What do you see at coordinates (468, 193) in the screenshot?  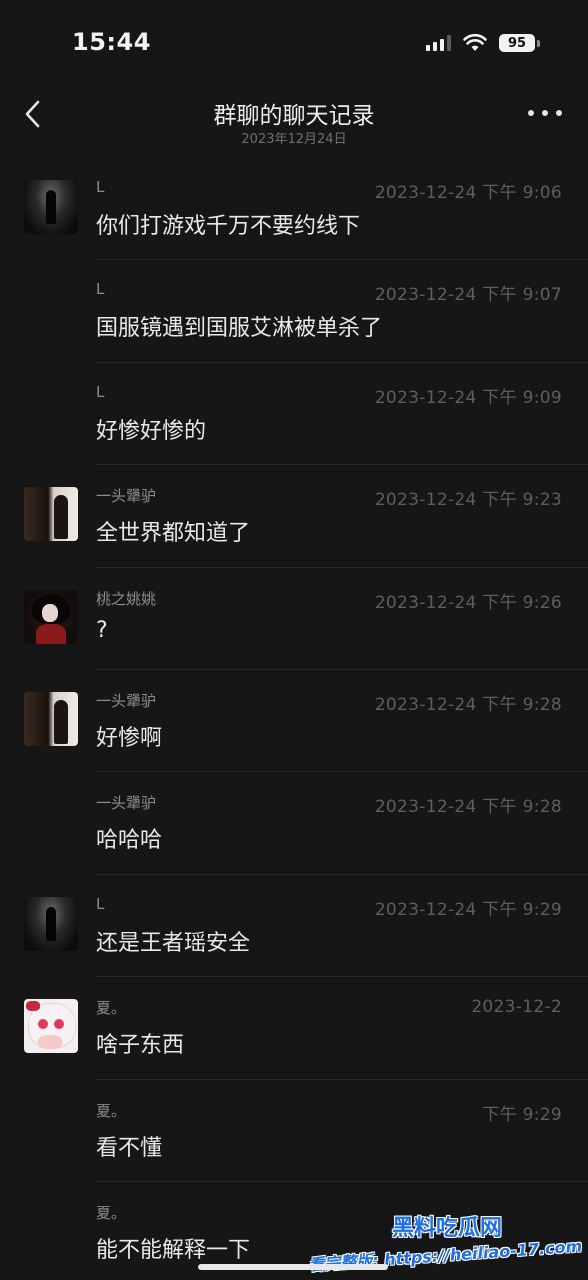 I see `message-time: 2023-12-24 下午 9:06` at bounding box center [468, 193].